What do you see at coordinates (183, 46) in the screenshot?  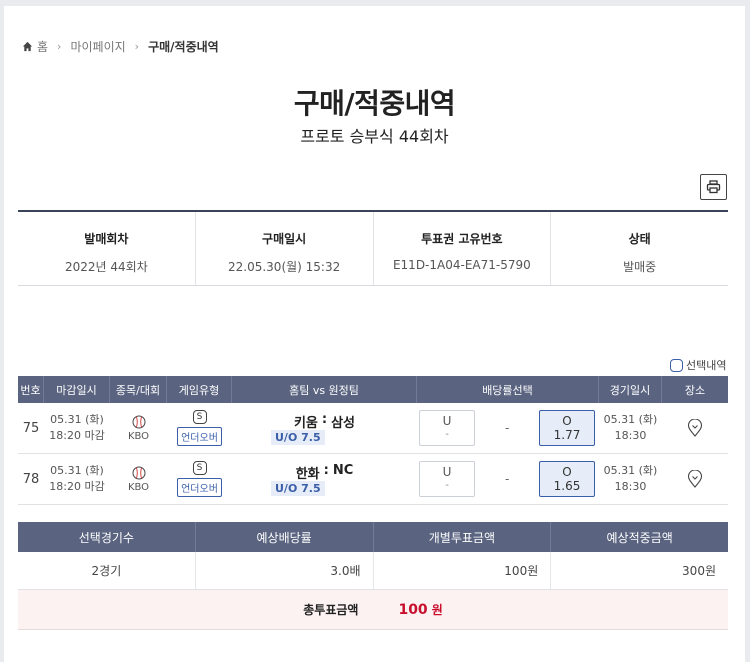 I see `breadcrumb-current: 구매/적중내역` at bounding box center [183, 46].